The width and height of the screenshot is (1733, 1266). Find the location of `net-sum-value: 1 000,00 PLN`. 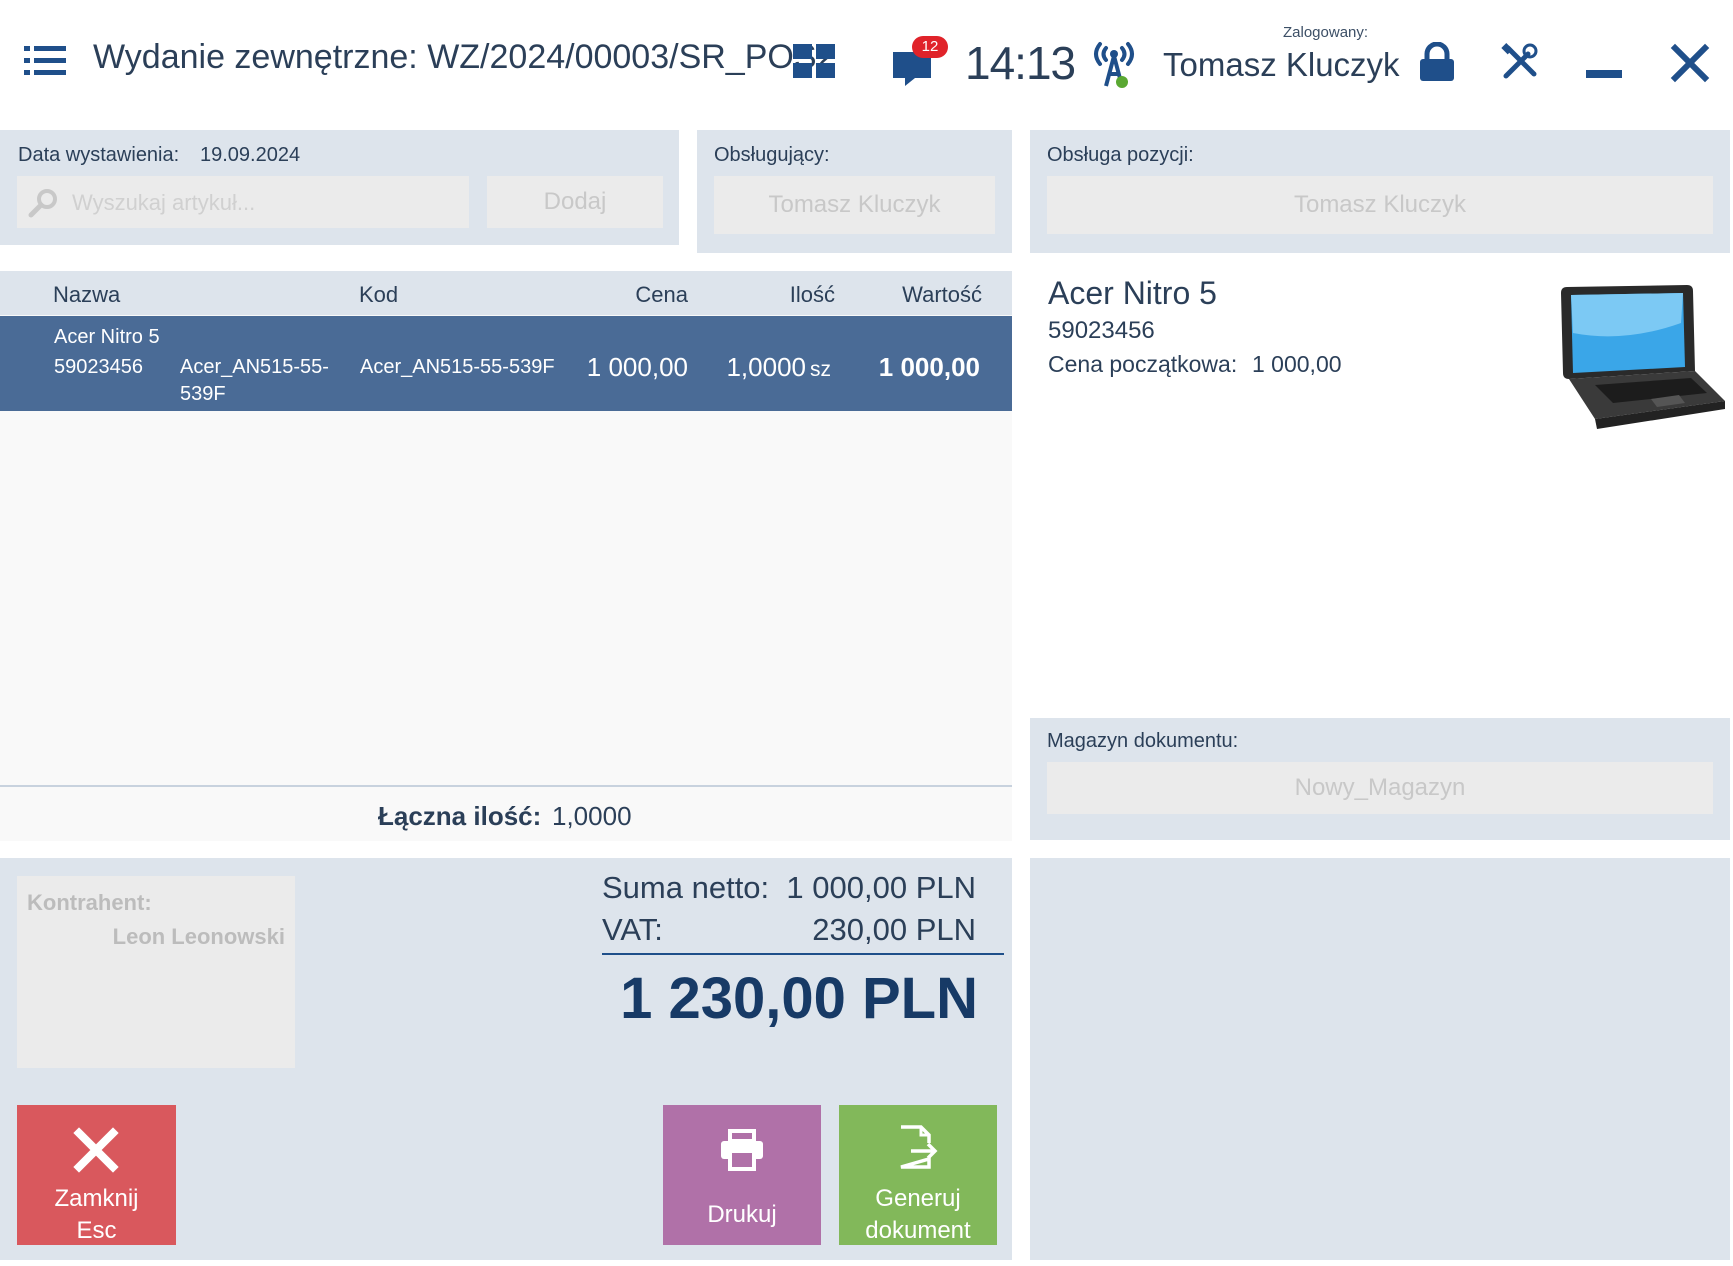

net-sum-value: 1 000,00 PLN is located at coordinates (881, 887).